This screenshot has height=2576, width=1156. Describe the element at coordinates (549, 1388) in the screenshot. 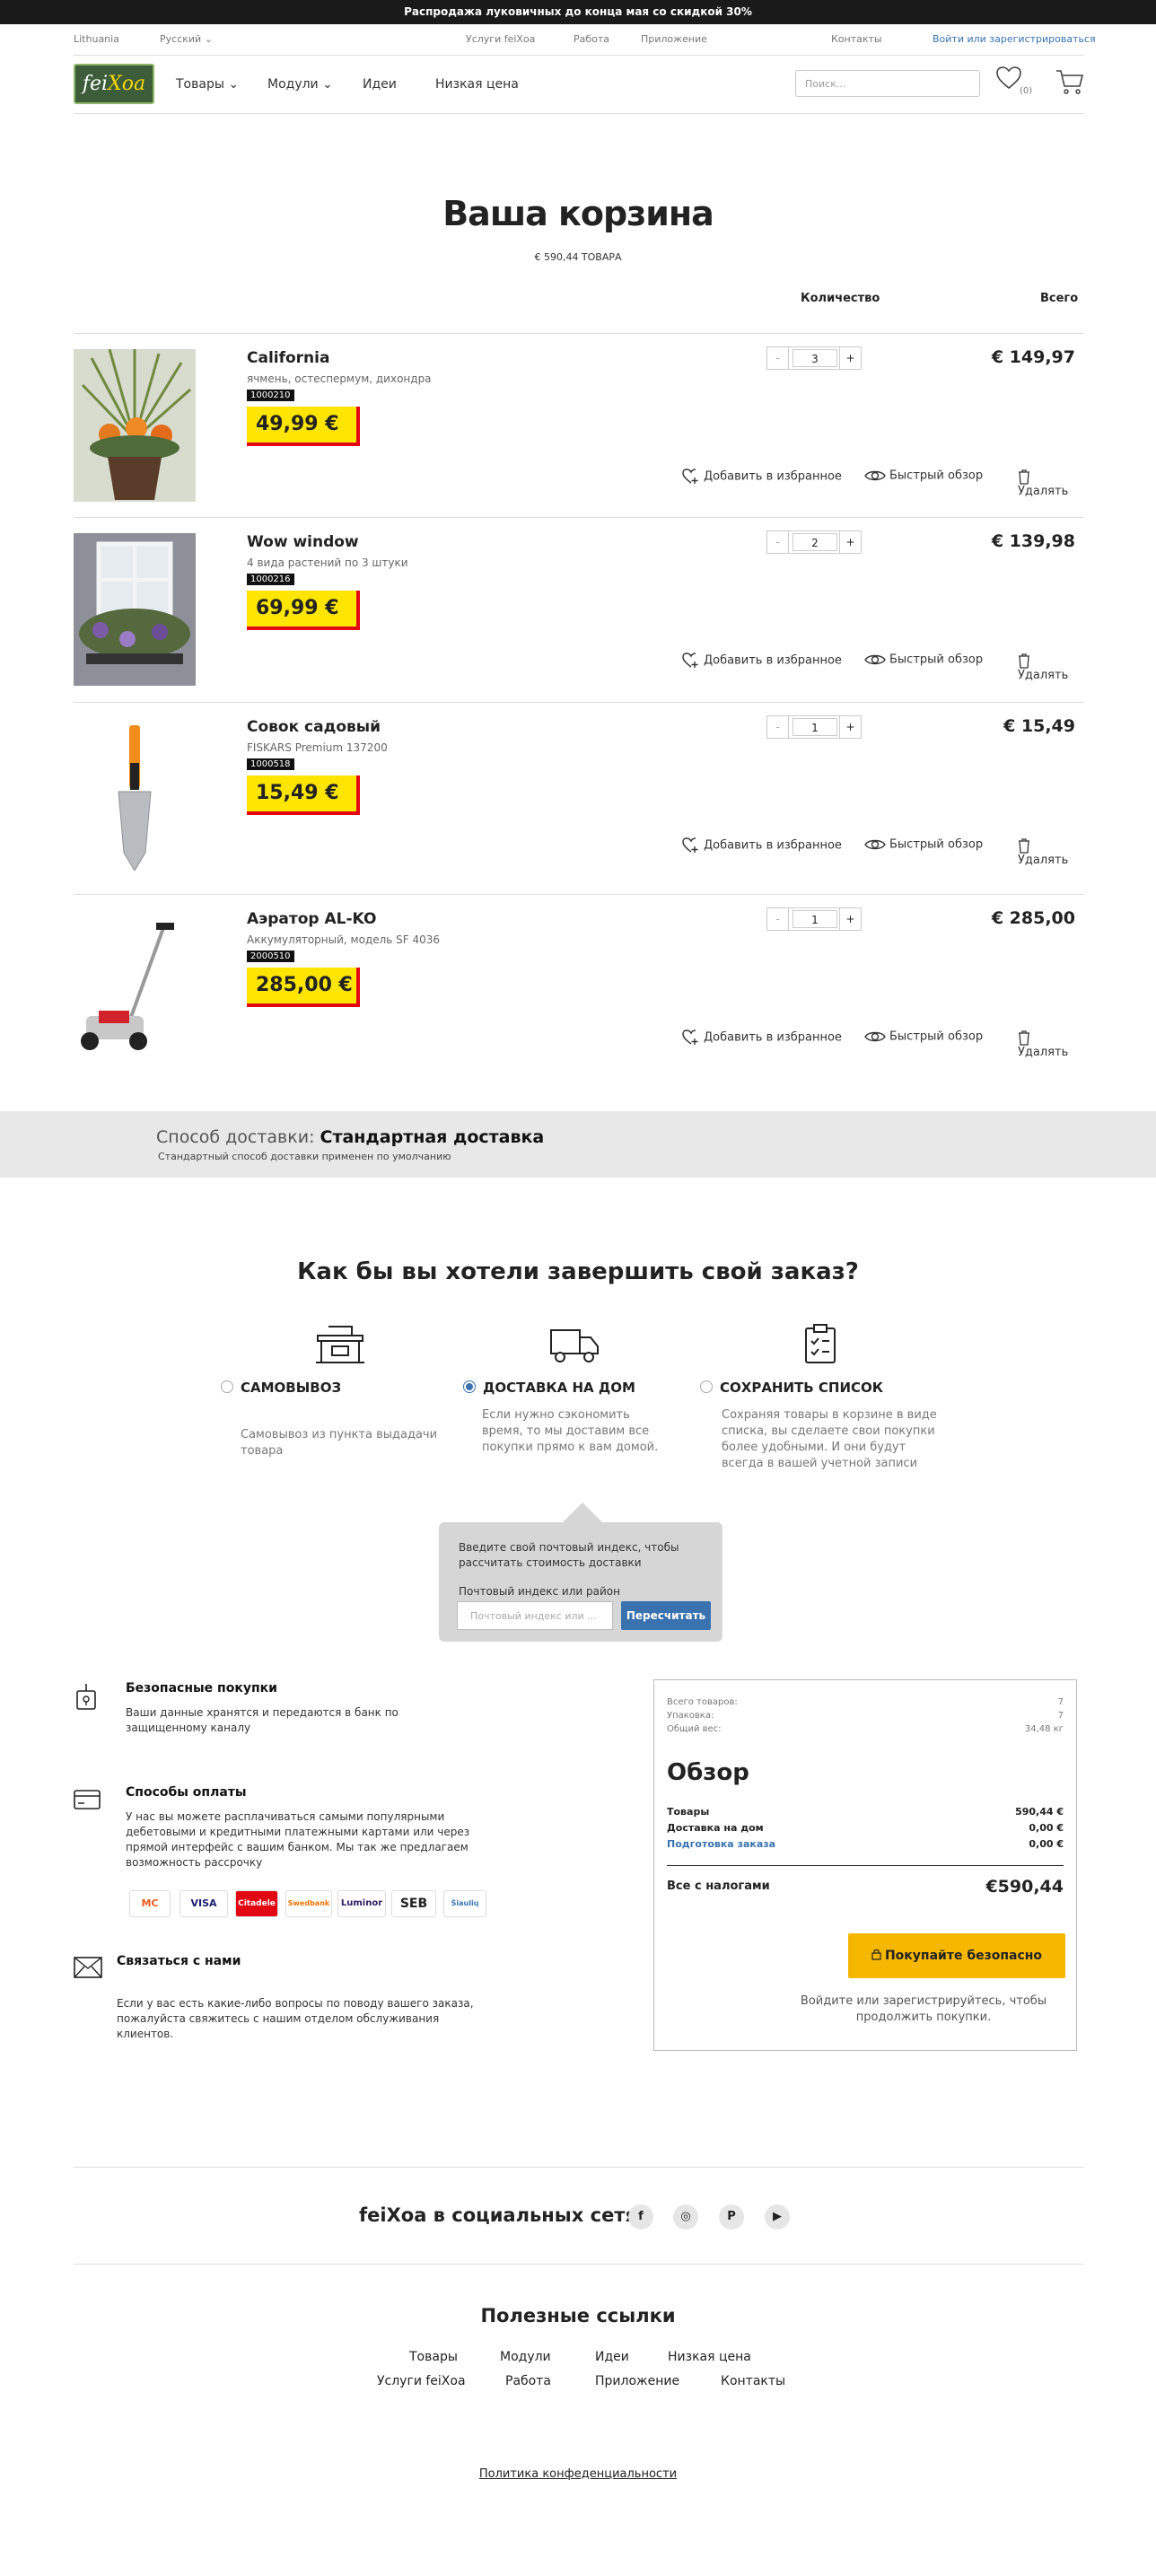

I see `option-home-delivery: ДОСТАВКА НА ДОМ` at that location.